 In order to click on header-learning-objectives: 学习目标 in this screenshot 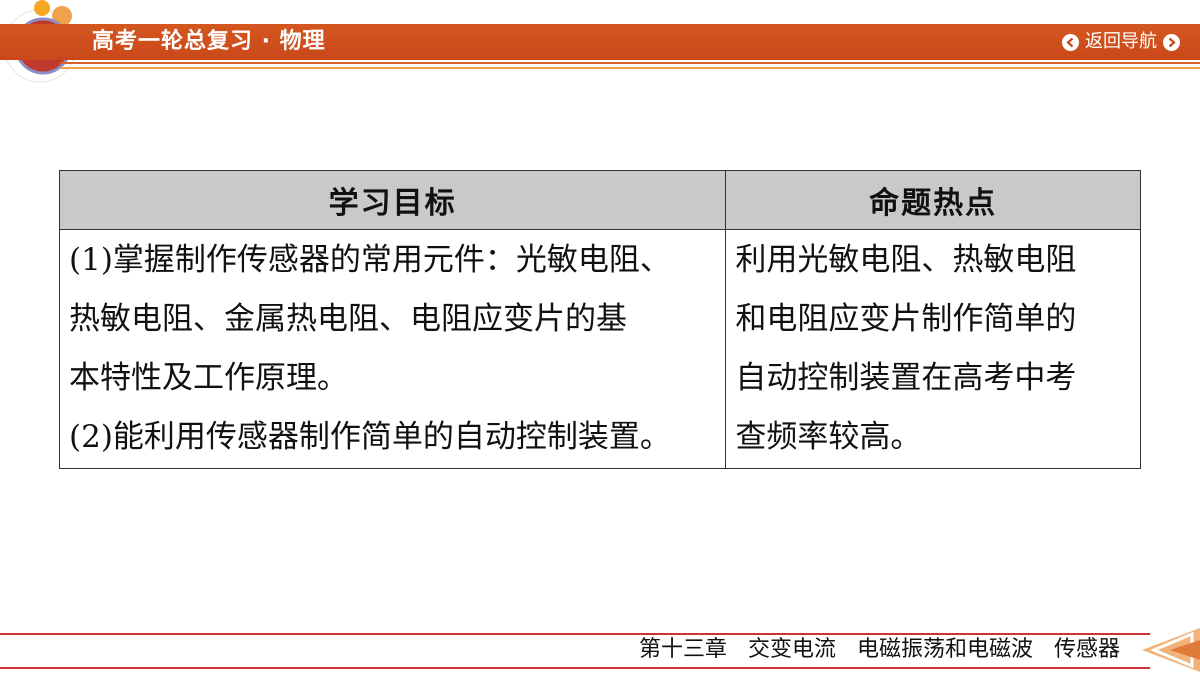, I will do `click(392, 200)`.